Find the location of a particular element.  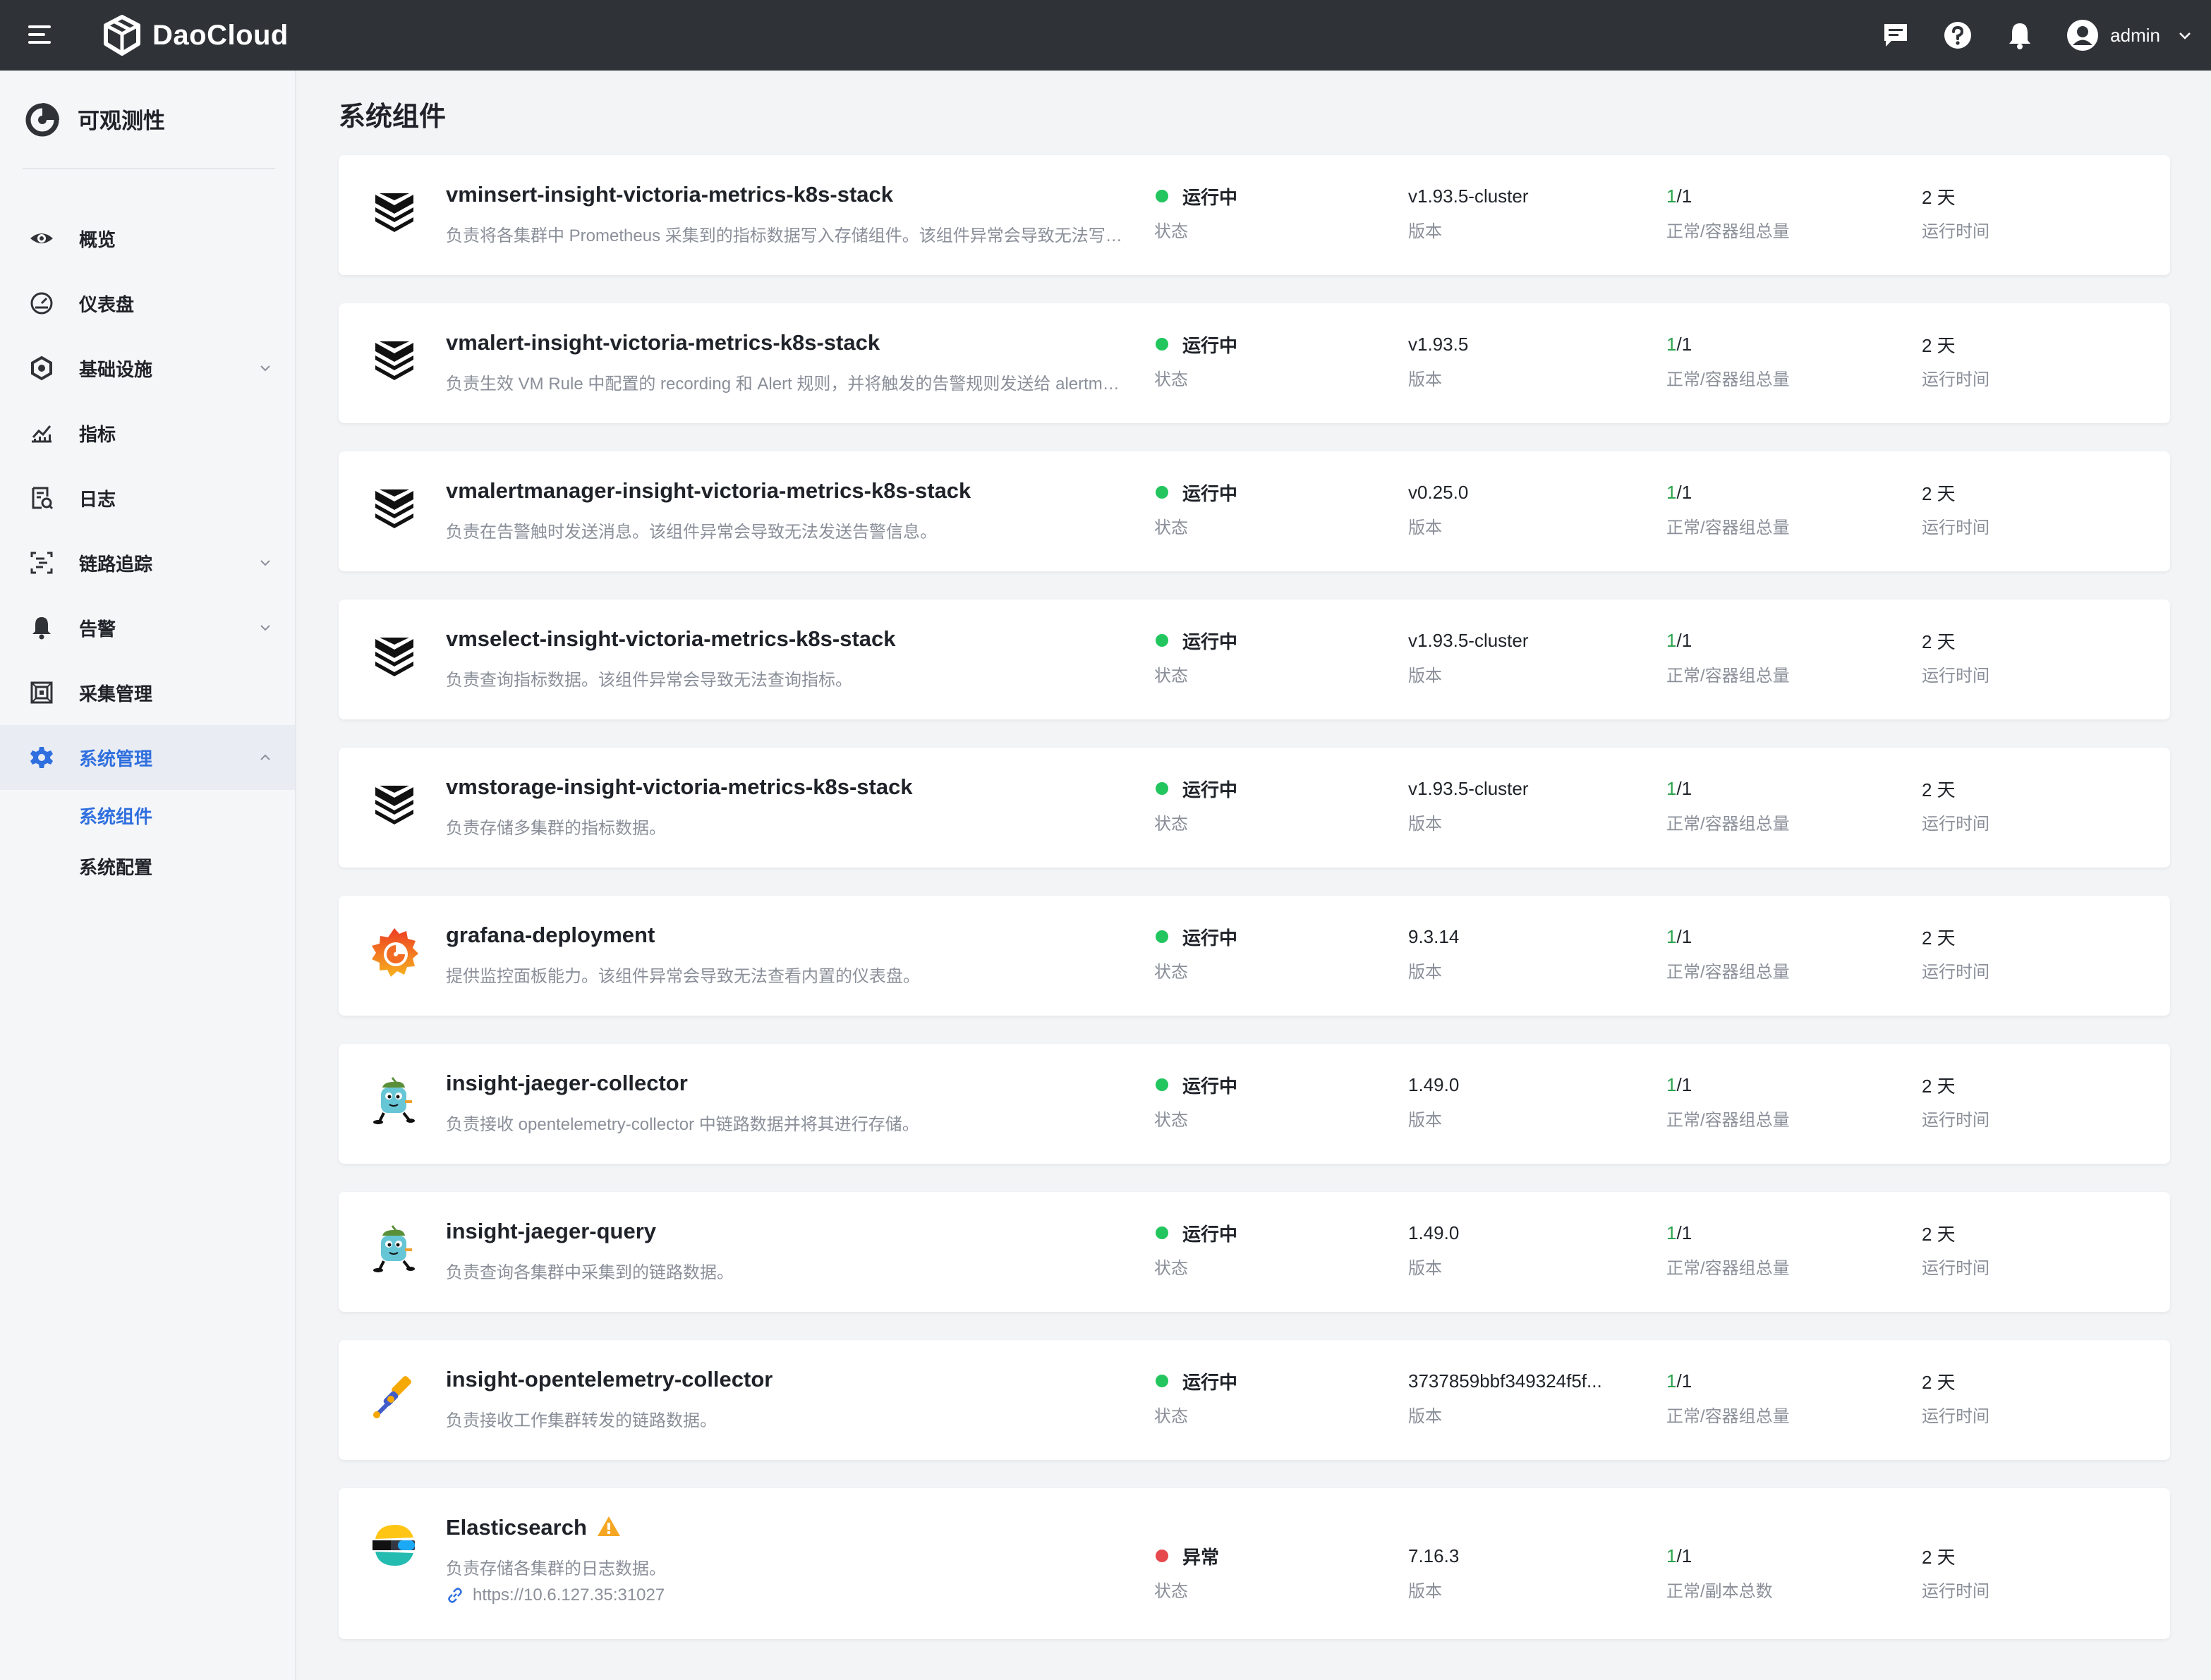

brand-name: DaoCloud is located at coordinates (220, 35).